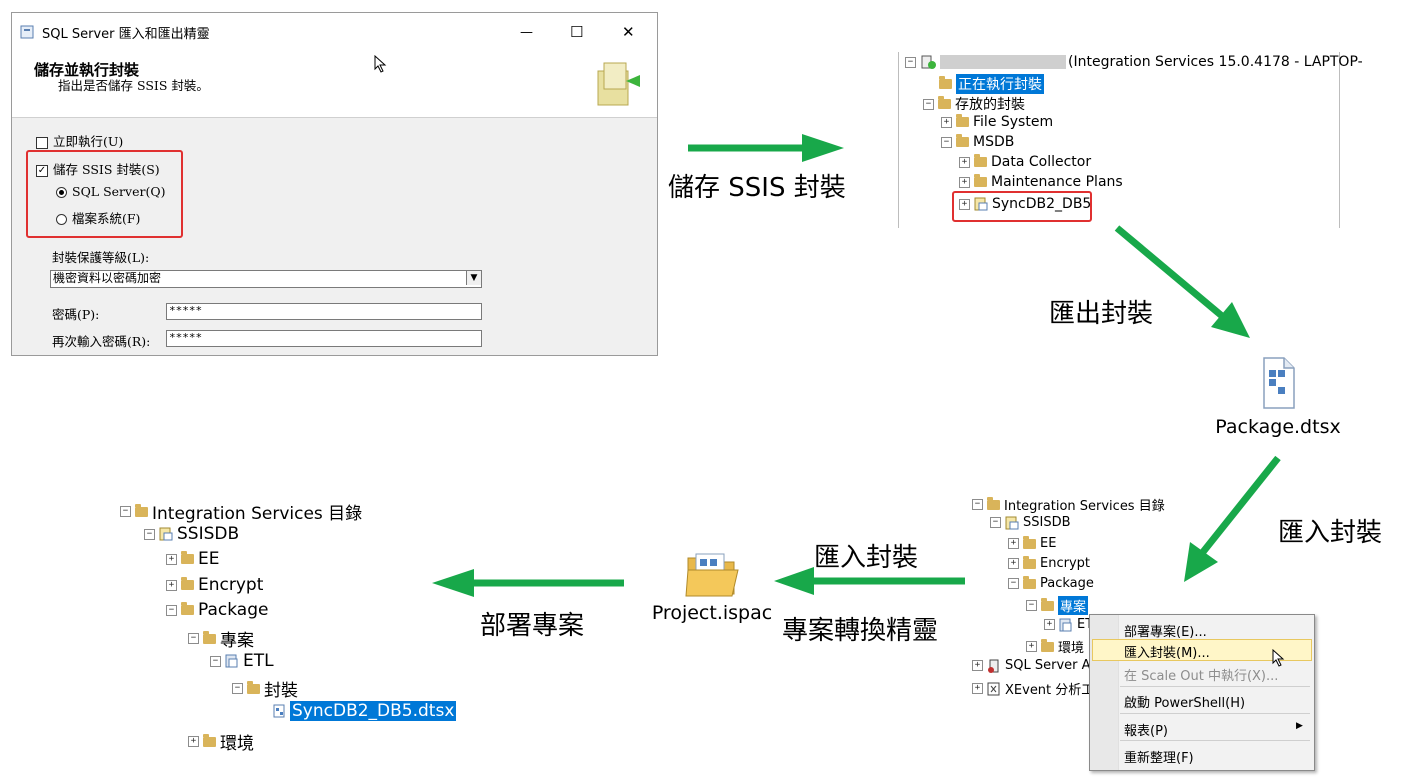 This screenshot has width=1420, height=784. I want to click on catalog-etl: + ET, so click(1068, 624).